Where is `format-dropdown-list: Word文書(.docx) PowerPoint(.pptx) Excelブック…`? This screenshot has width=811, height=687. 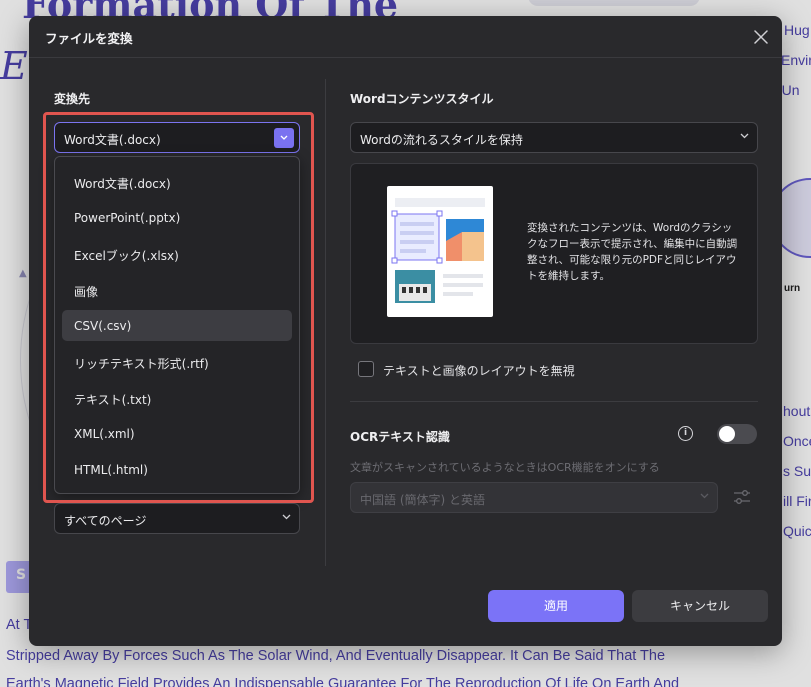 format-dropdown-list: Word文書(.docx) PowerPoint(.pptx) Excelブック… is located at coordinates (177, 325).